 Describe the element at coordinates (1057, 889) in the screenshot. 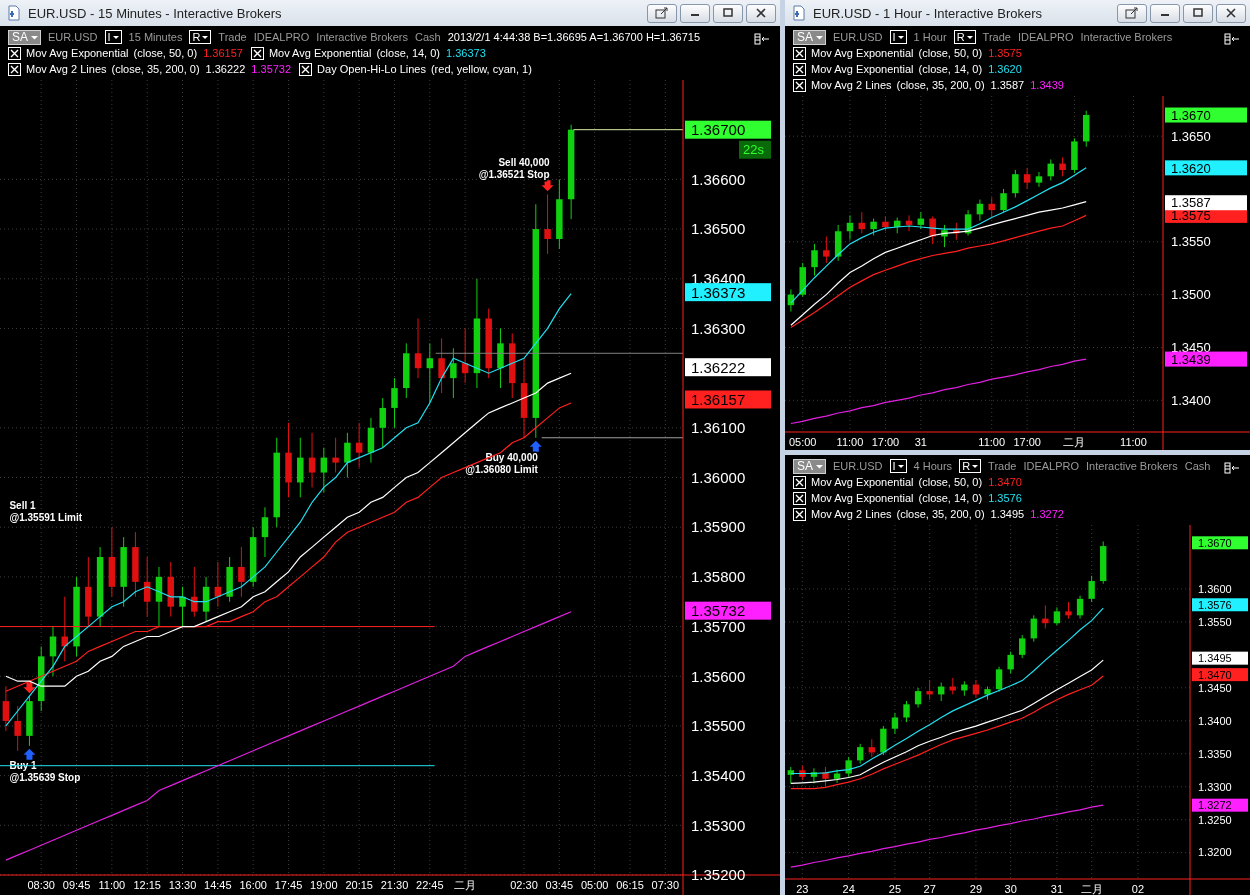

I see `axis-tick-label: 31` at that location.